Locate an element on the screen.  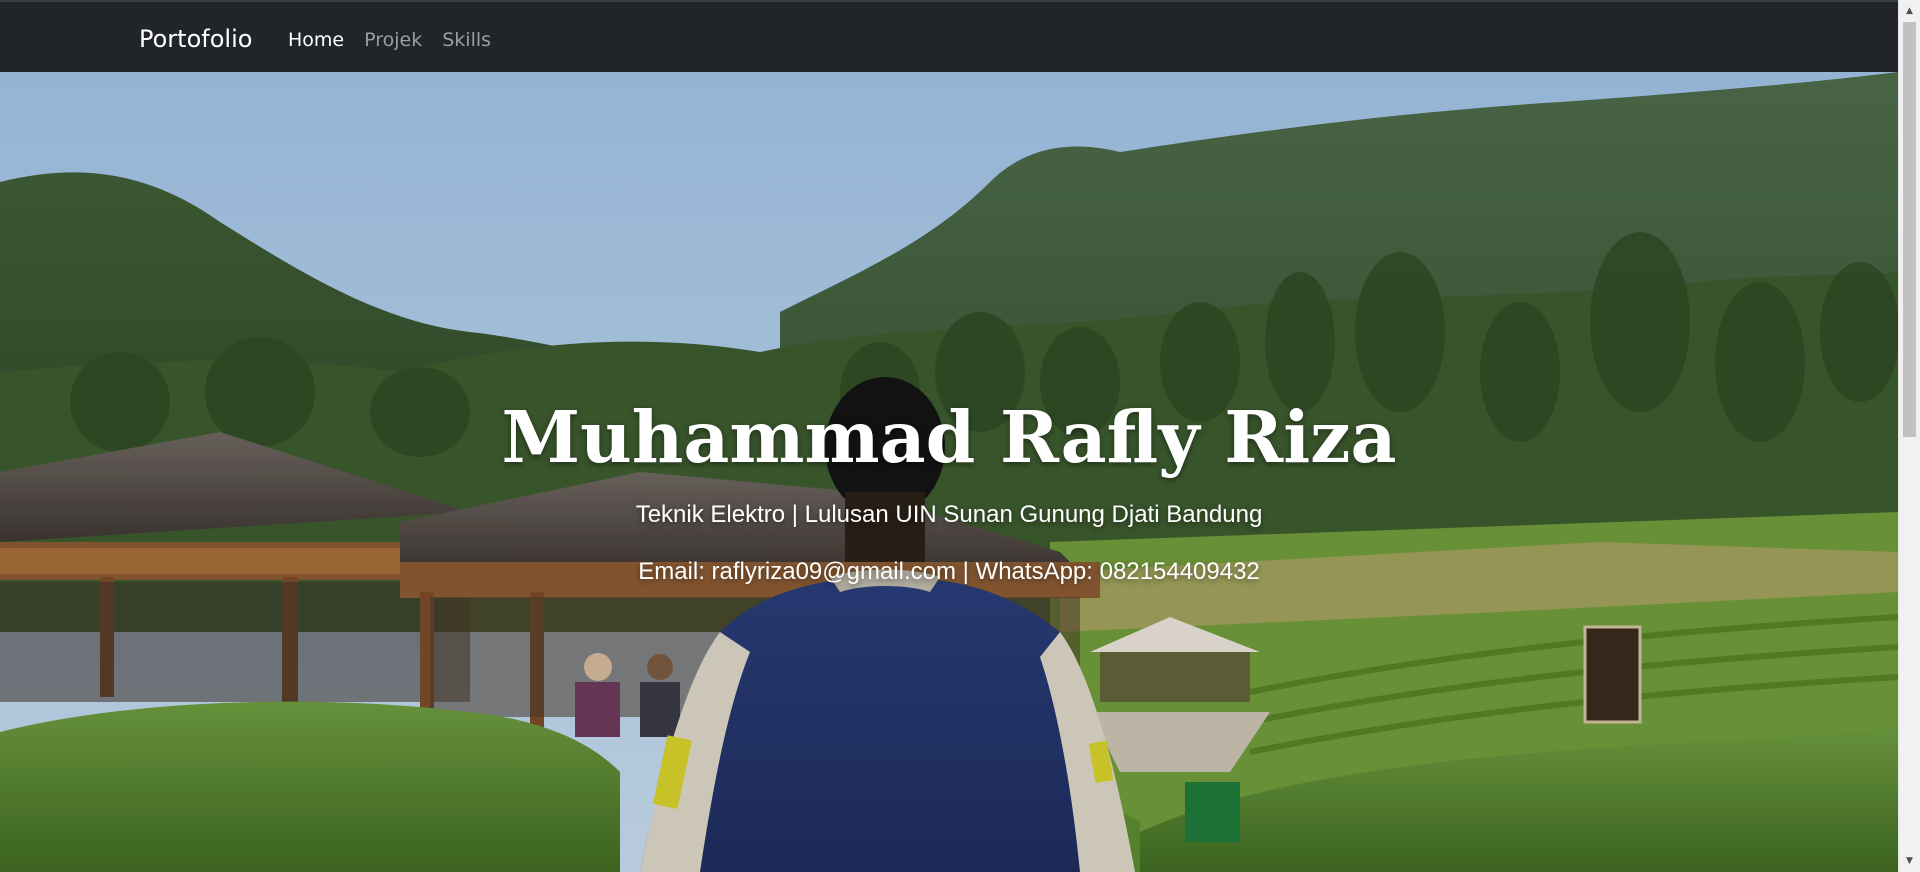
scroll-down-arrow-icon: ▼ is located at coordinates (1909, 861).